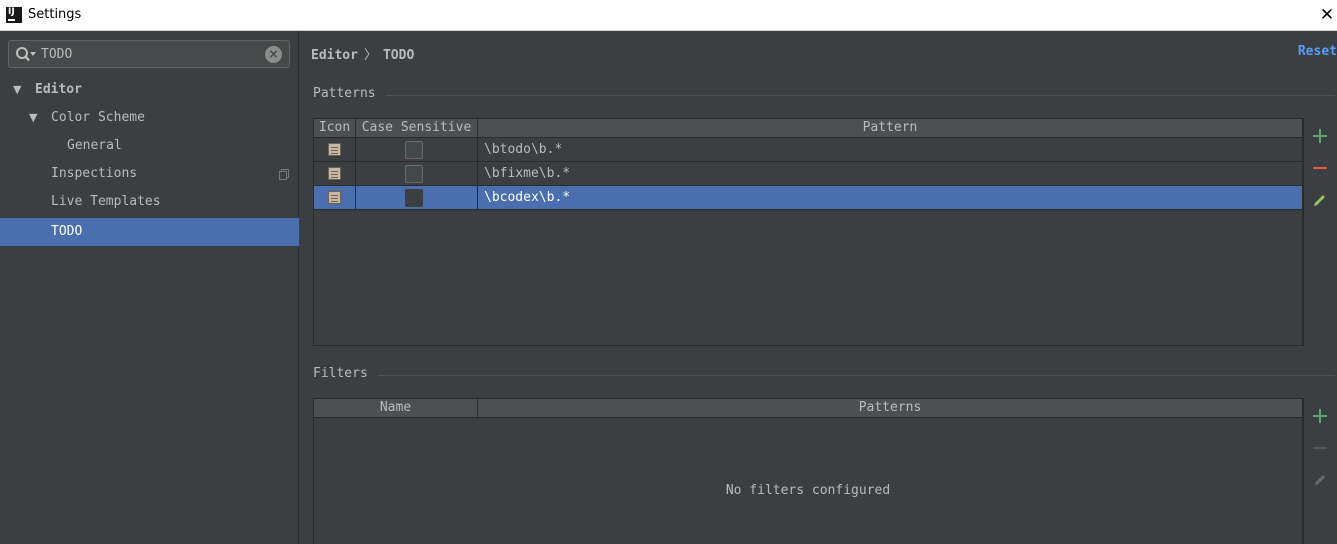  What do you see at coordinates (1320, 200) in the screenshot?
I see `edit-pencil-icon` at bounding box center [1320, 200].